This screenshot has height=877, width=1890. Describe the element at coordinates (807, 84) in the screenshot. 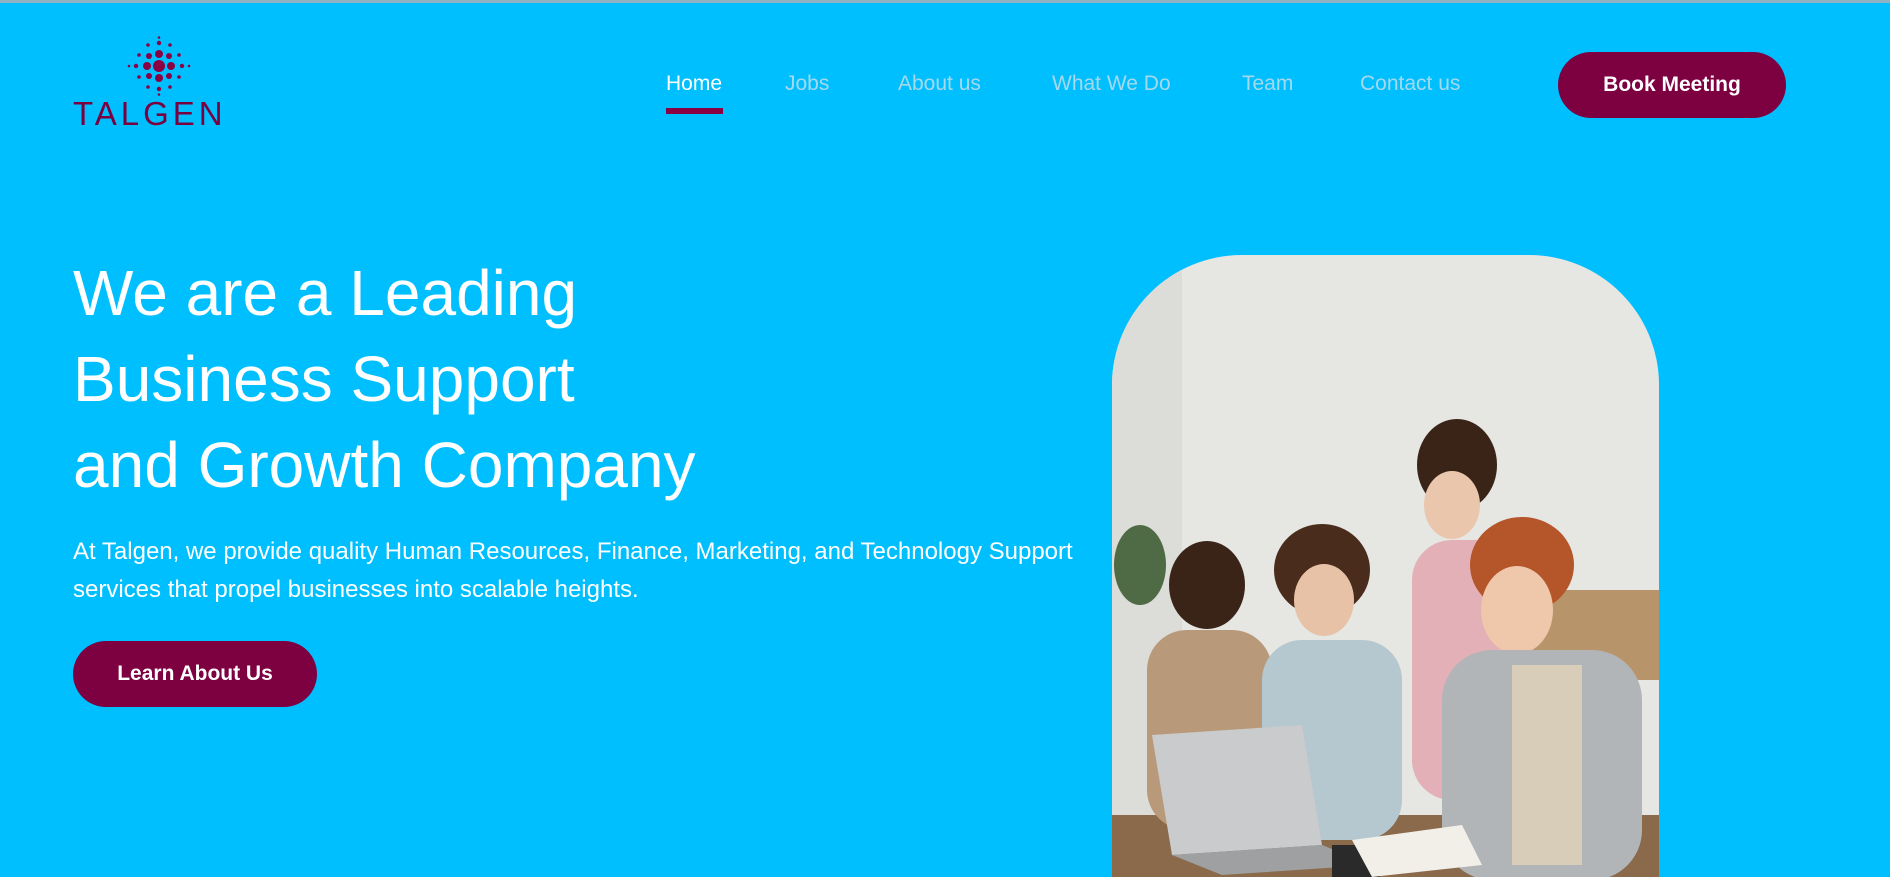

I see `nav-jobs: Jobs` at that location.